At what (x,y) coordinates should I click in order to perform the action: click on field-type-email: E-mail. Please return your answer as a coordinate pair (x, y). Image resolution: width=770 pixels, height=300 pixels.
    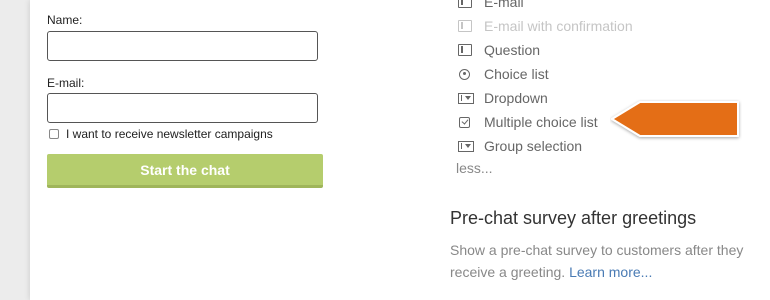
    Looking at the image, I should click on (545, 7).